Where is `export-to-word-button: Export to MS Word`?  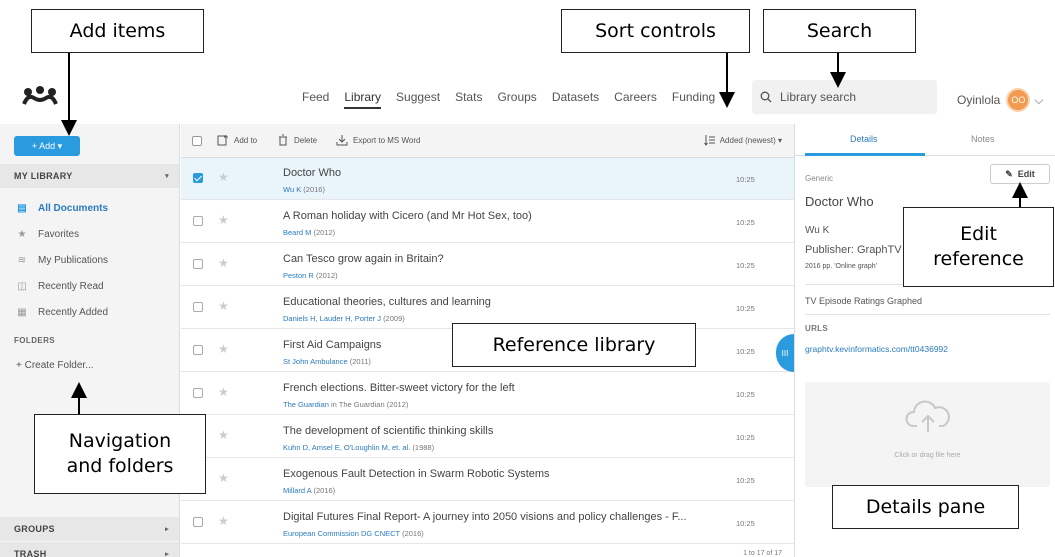
export-to-word-button: Export to MS Word is located at coordinates (378, 140).